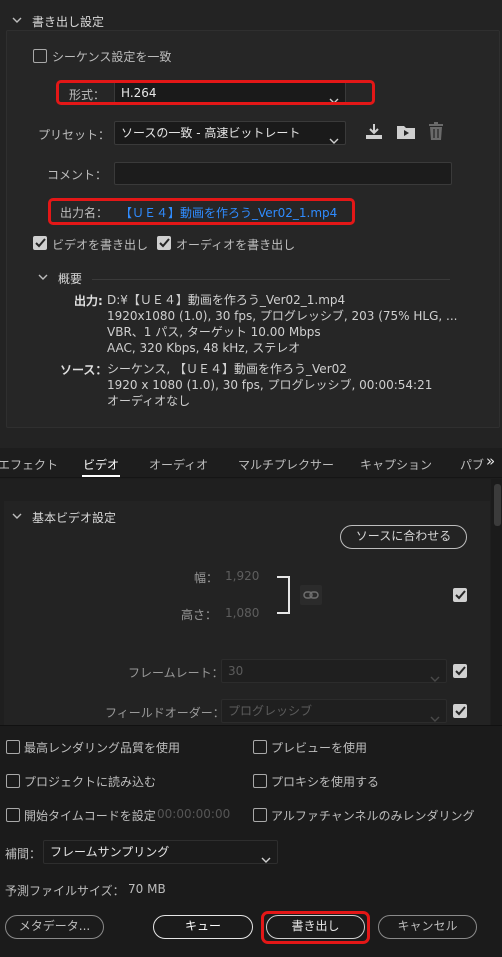 This screenshot has height=957, width=502. What do you see at coordinates (215, 92) in the screenshot?
I see `format-highlight-box` at bounding box center [215, 92].